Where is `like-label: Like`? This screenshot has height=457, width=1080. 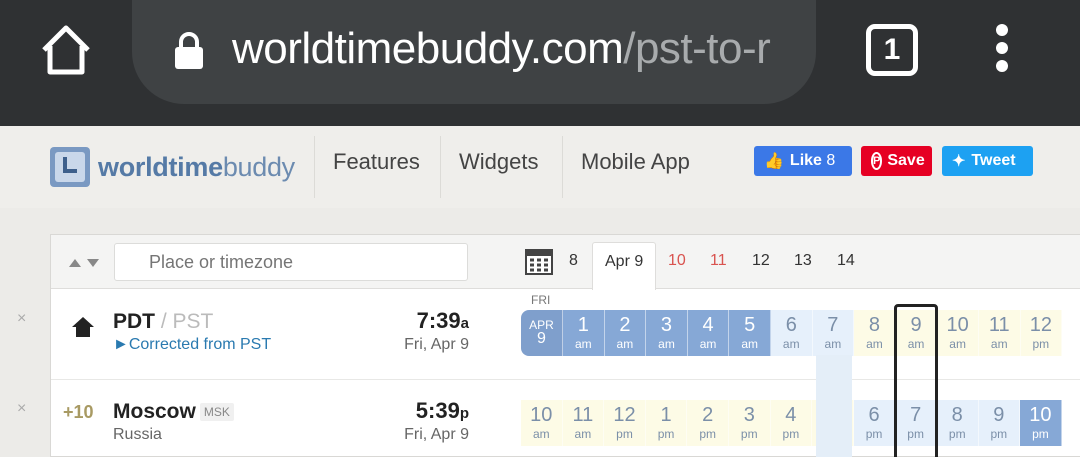 like-label: Like is located at coordinates (805, 160).